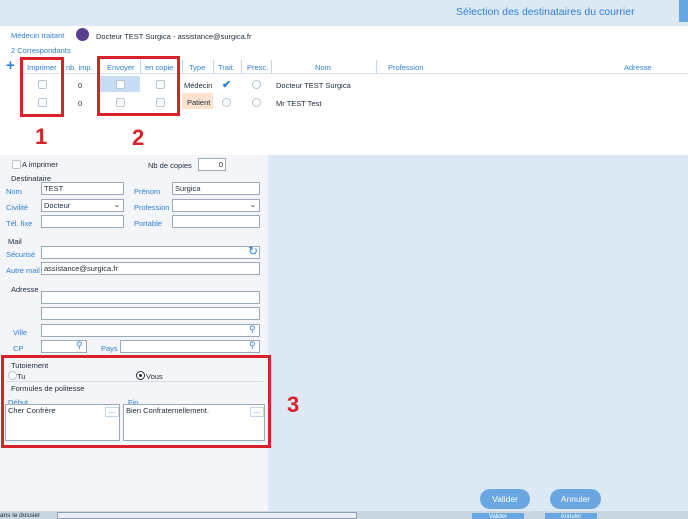 The width and height of the screenshot is (688, 519). What do you see at coordinates (40, 164) in the screenshot?
I see `a-imprimer-label: A imprimer` at bounding box center [40, 164].